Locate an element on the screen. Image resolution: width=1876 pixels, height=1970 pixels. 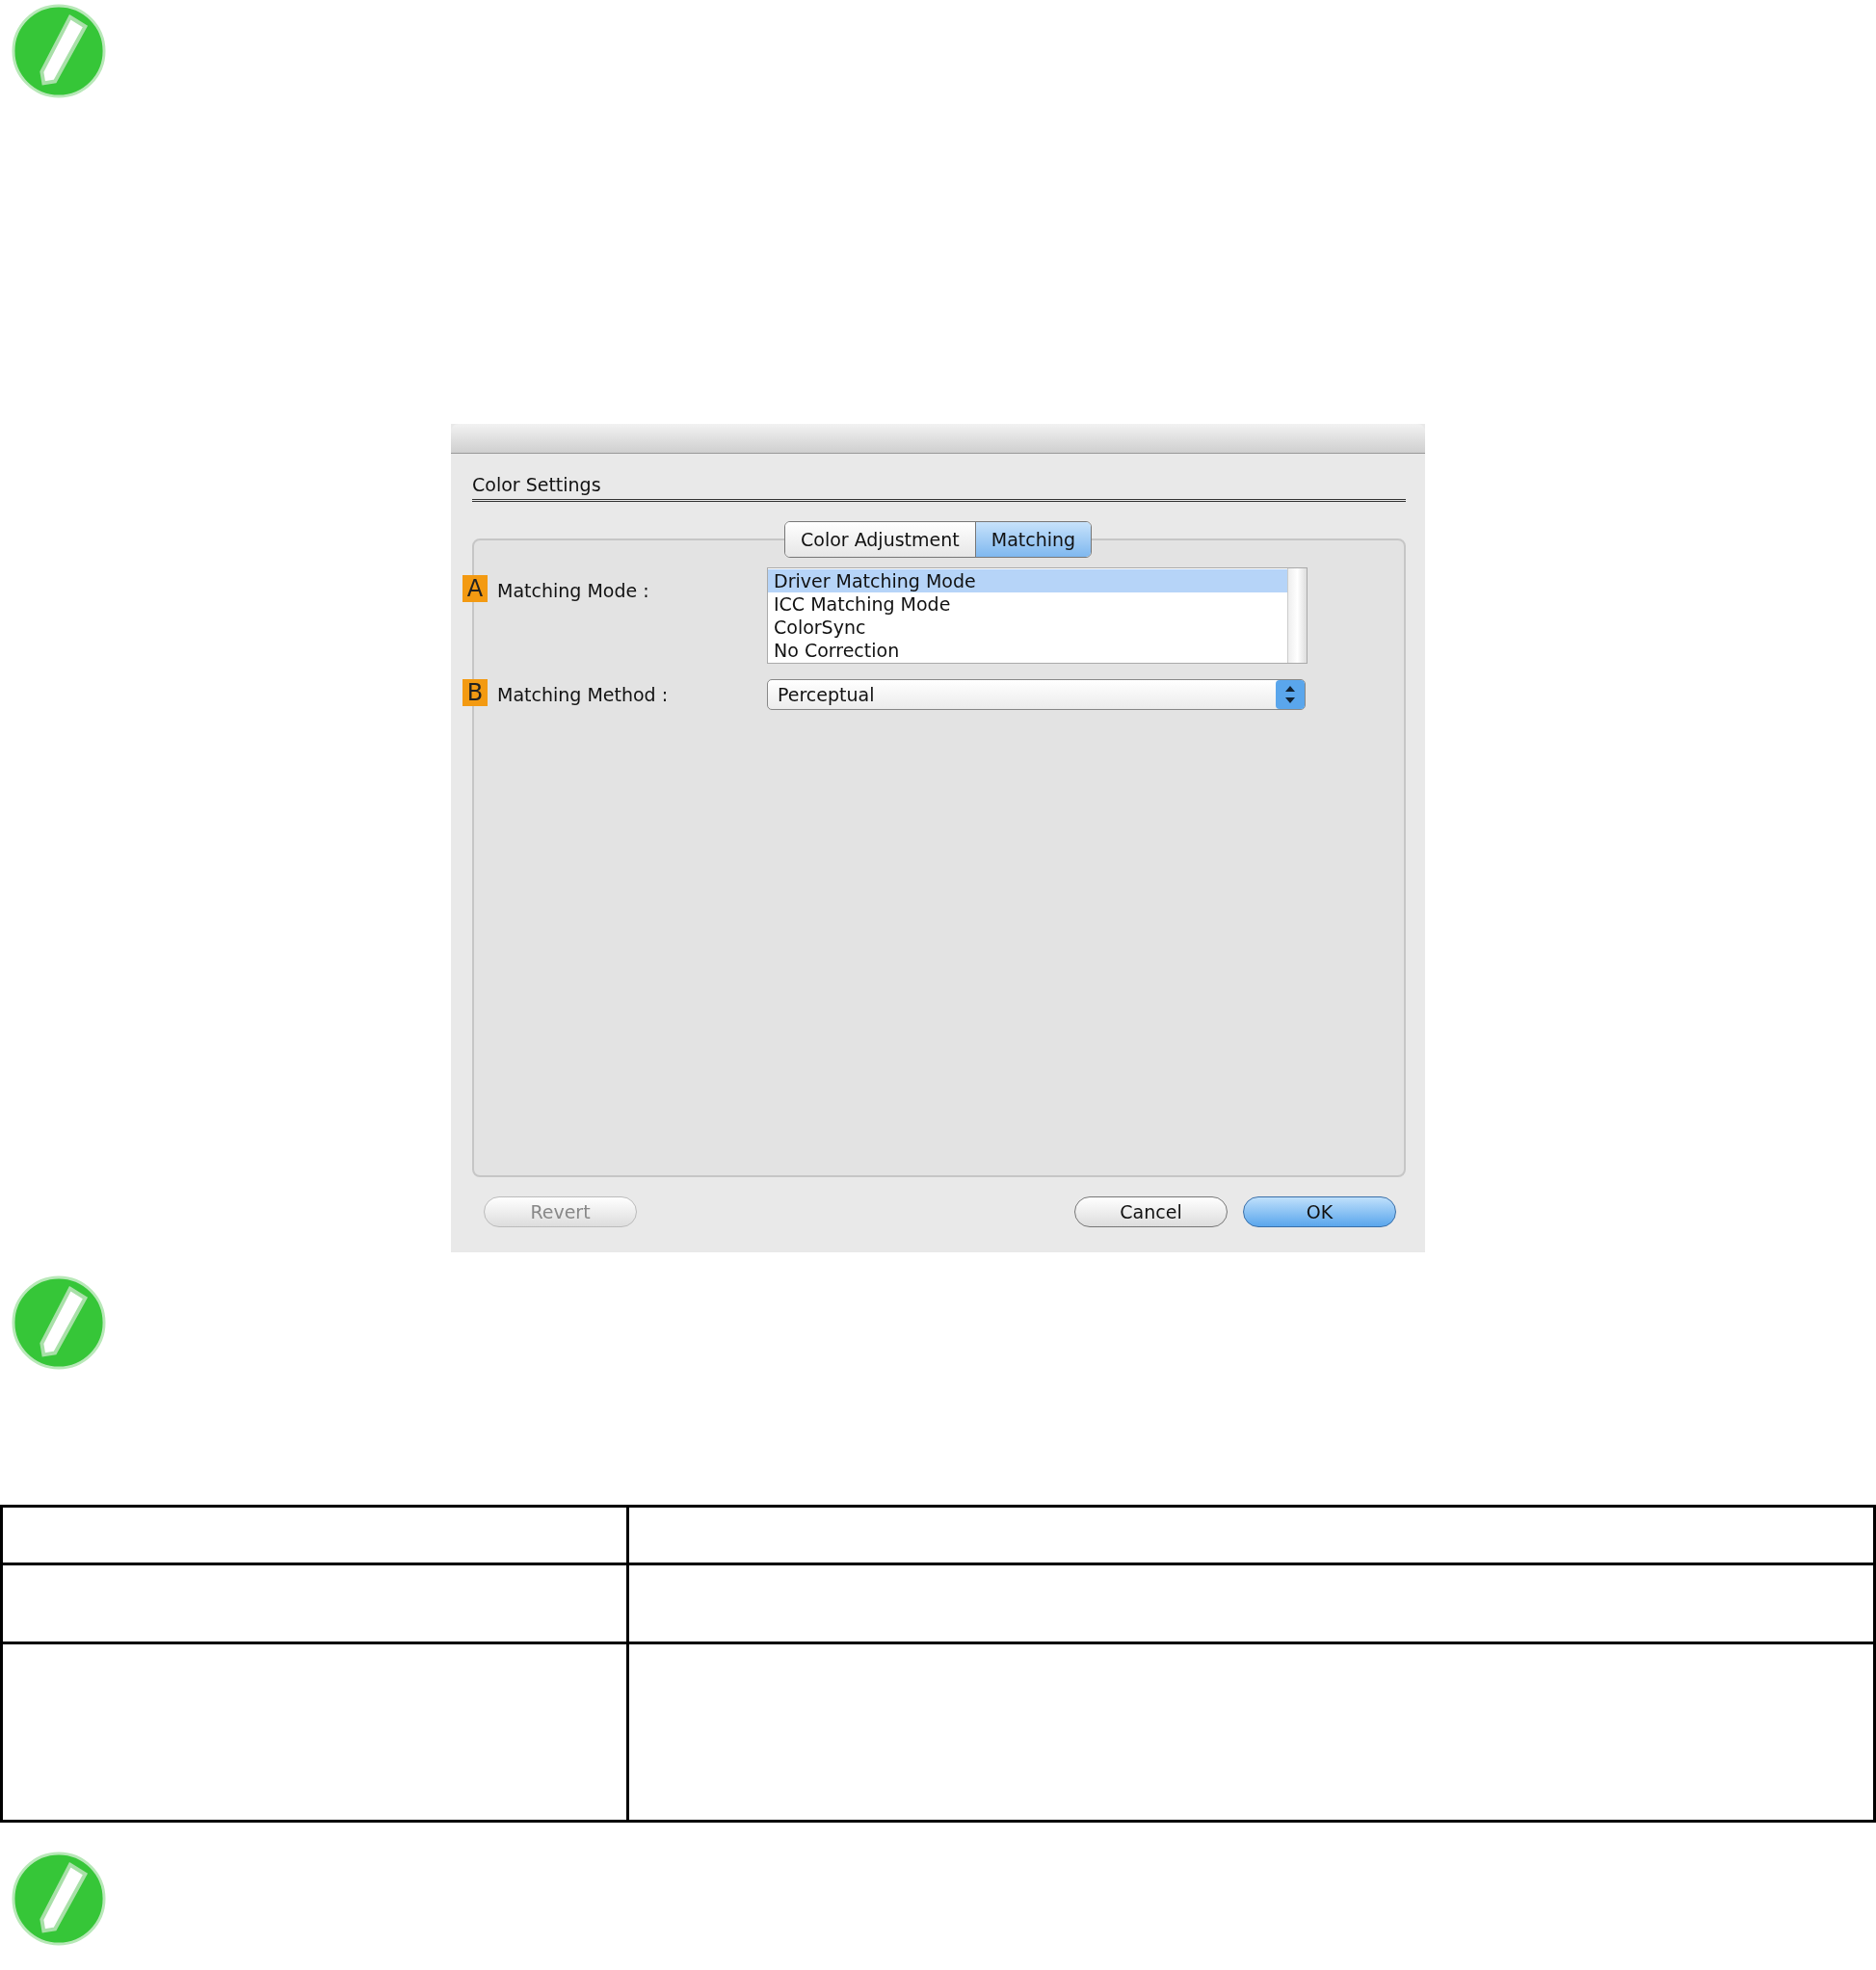
list-box: Driver Matching Mode ICC Matching Mode ColorSync No Correction is located at coordinates (1037, 616).